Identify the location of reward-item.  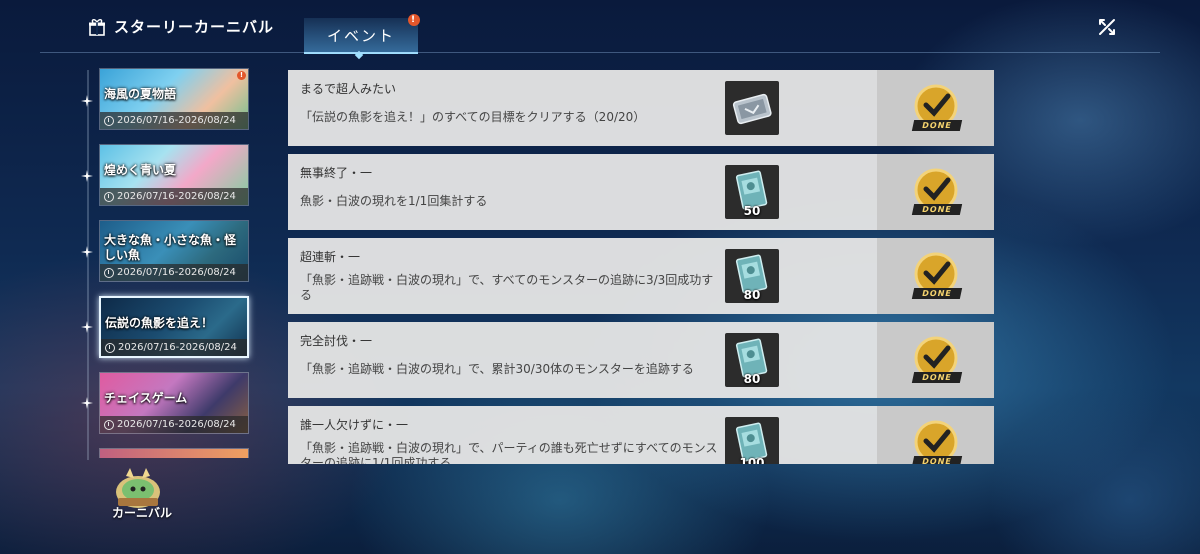
(752, 108).